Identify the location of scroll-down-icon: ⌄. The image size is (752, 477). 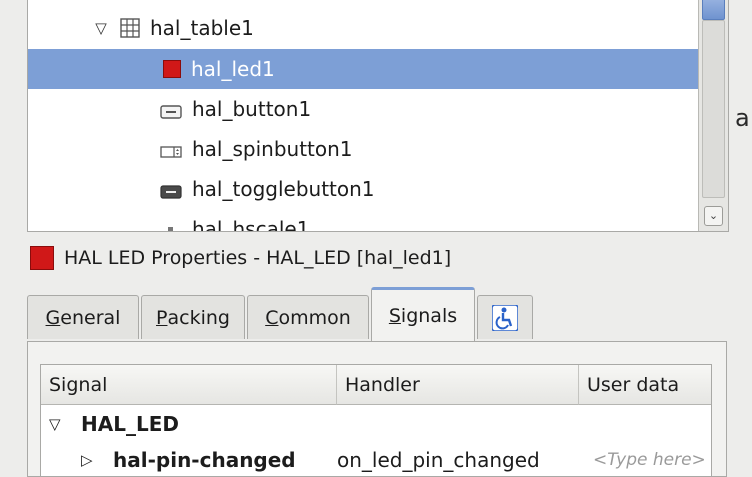
(713, 216).